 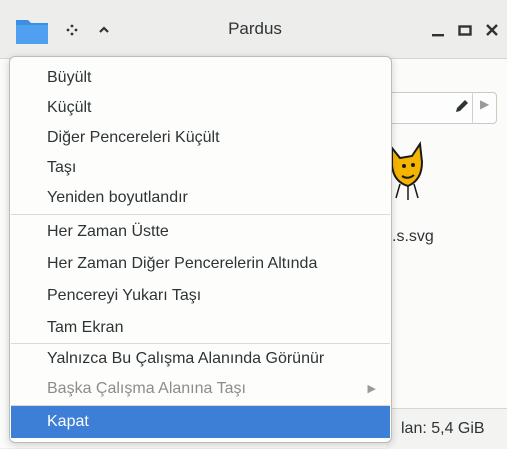 I want to click on menu-item-this-workspace-only: Yalnızca Bu Çalışma Alanında Görünür, so click(x=200, y=359).